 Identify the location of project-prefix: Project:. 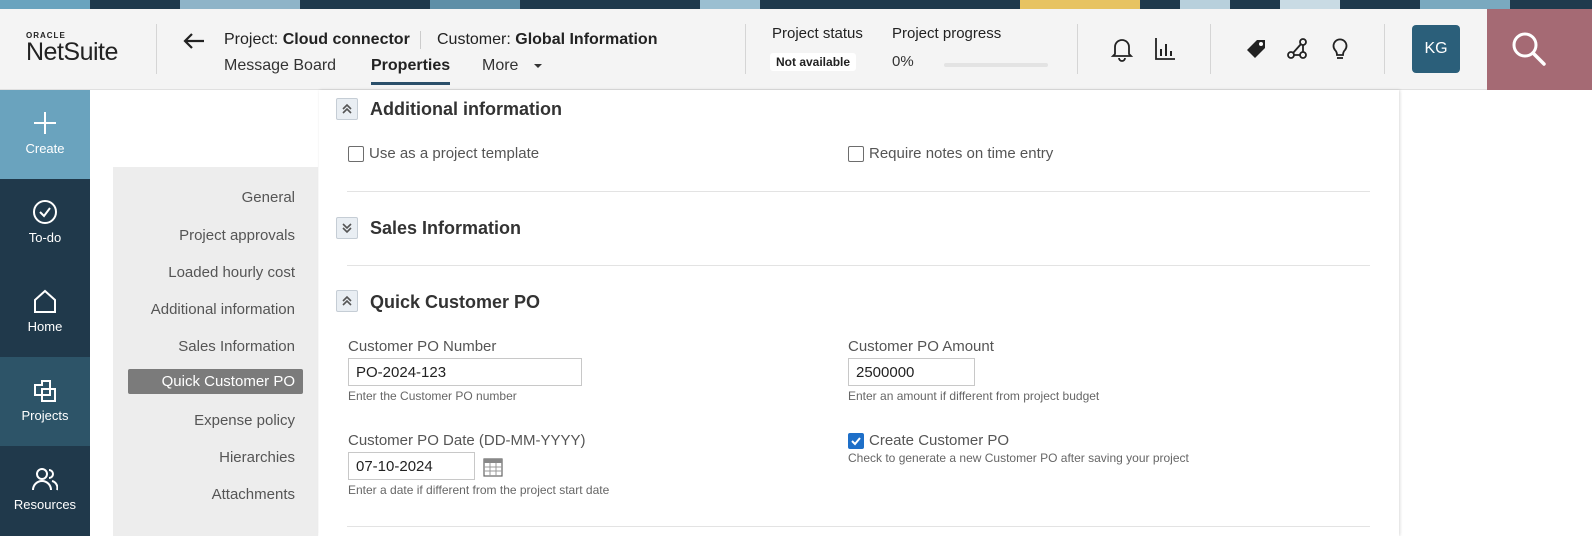
(253, 39).